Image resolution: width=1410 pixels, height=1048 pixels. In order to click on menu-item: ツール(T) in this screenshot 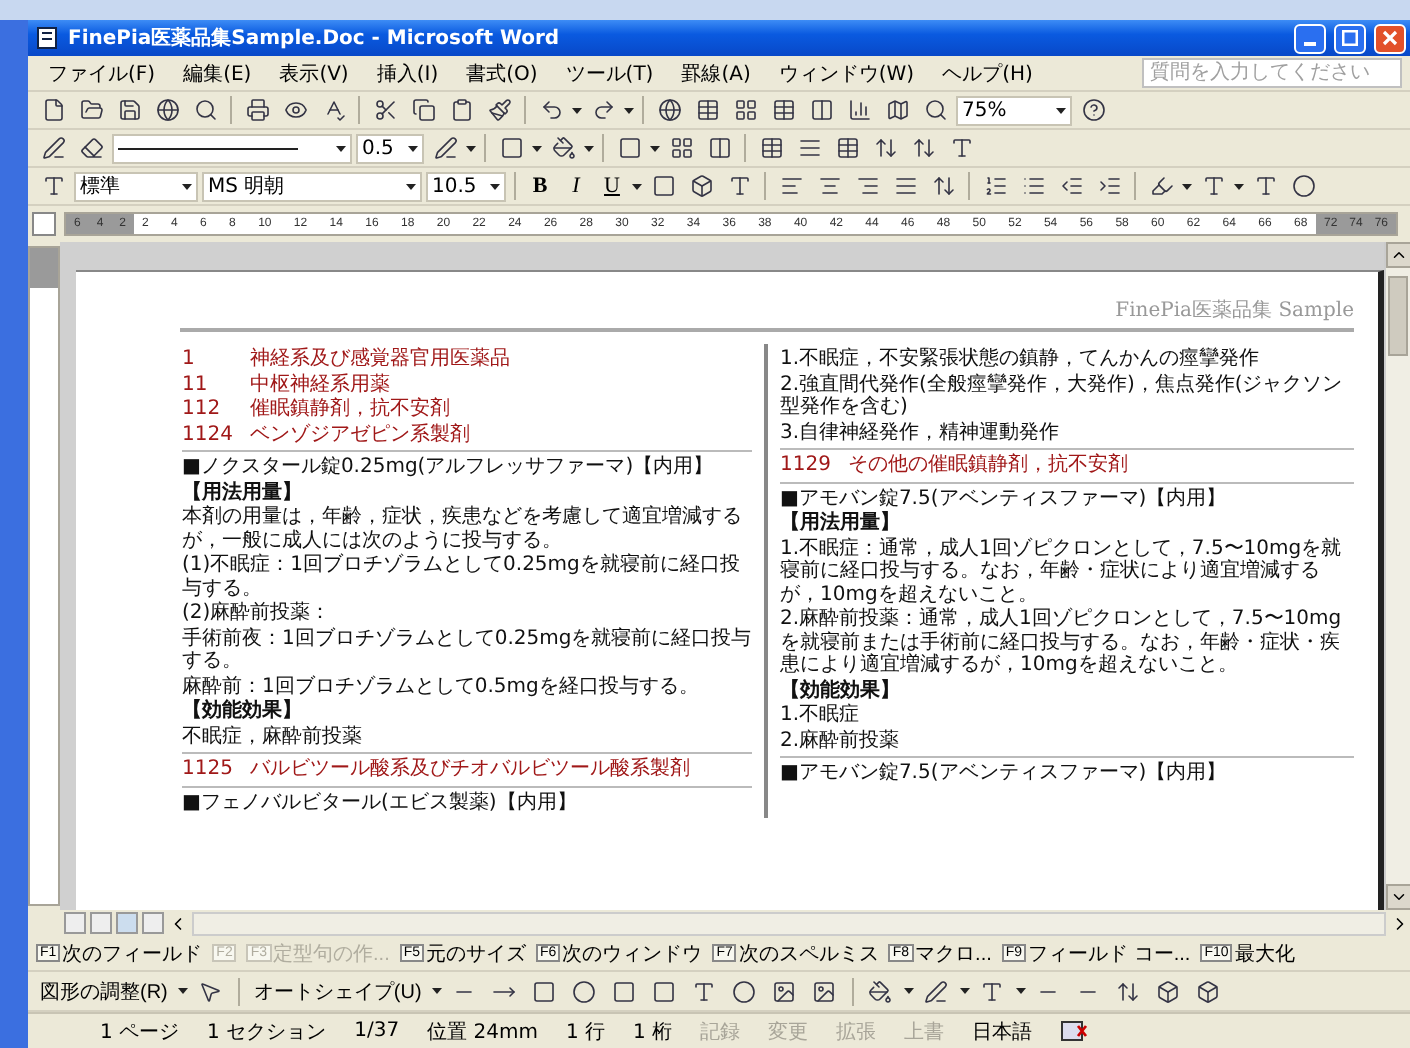, I will do `click(609, 73)`.